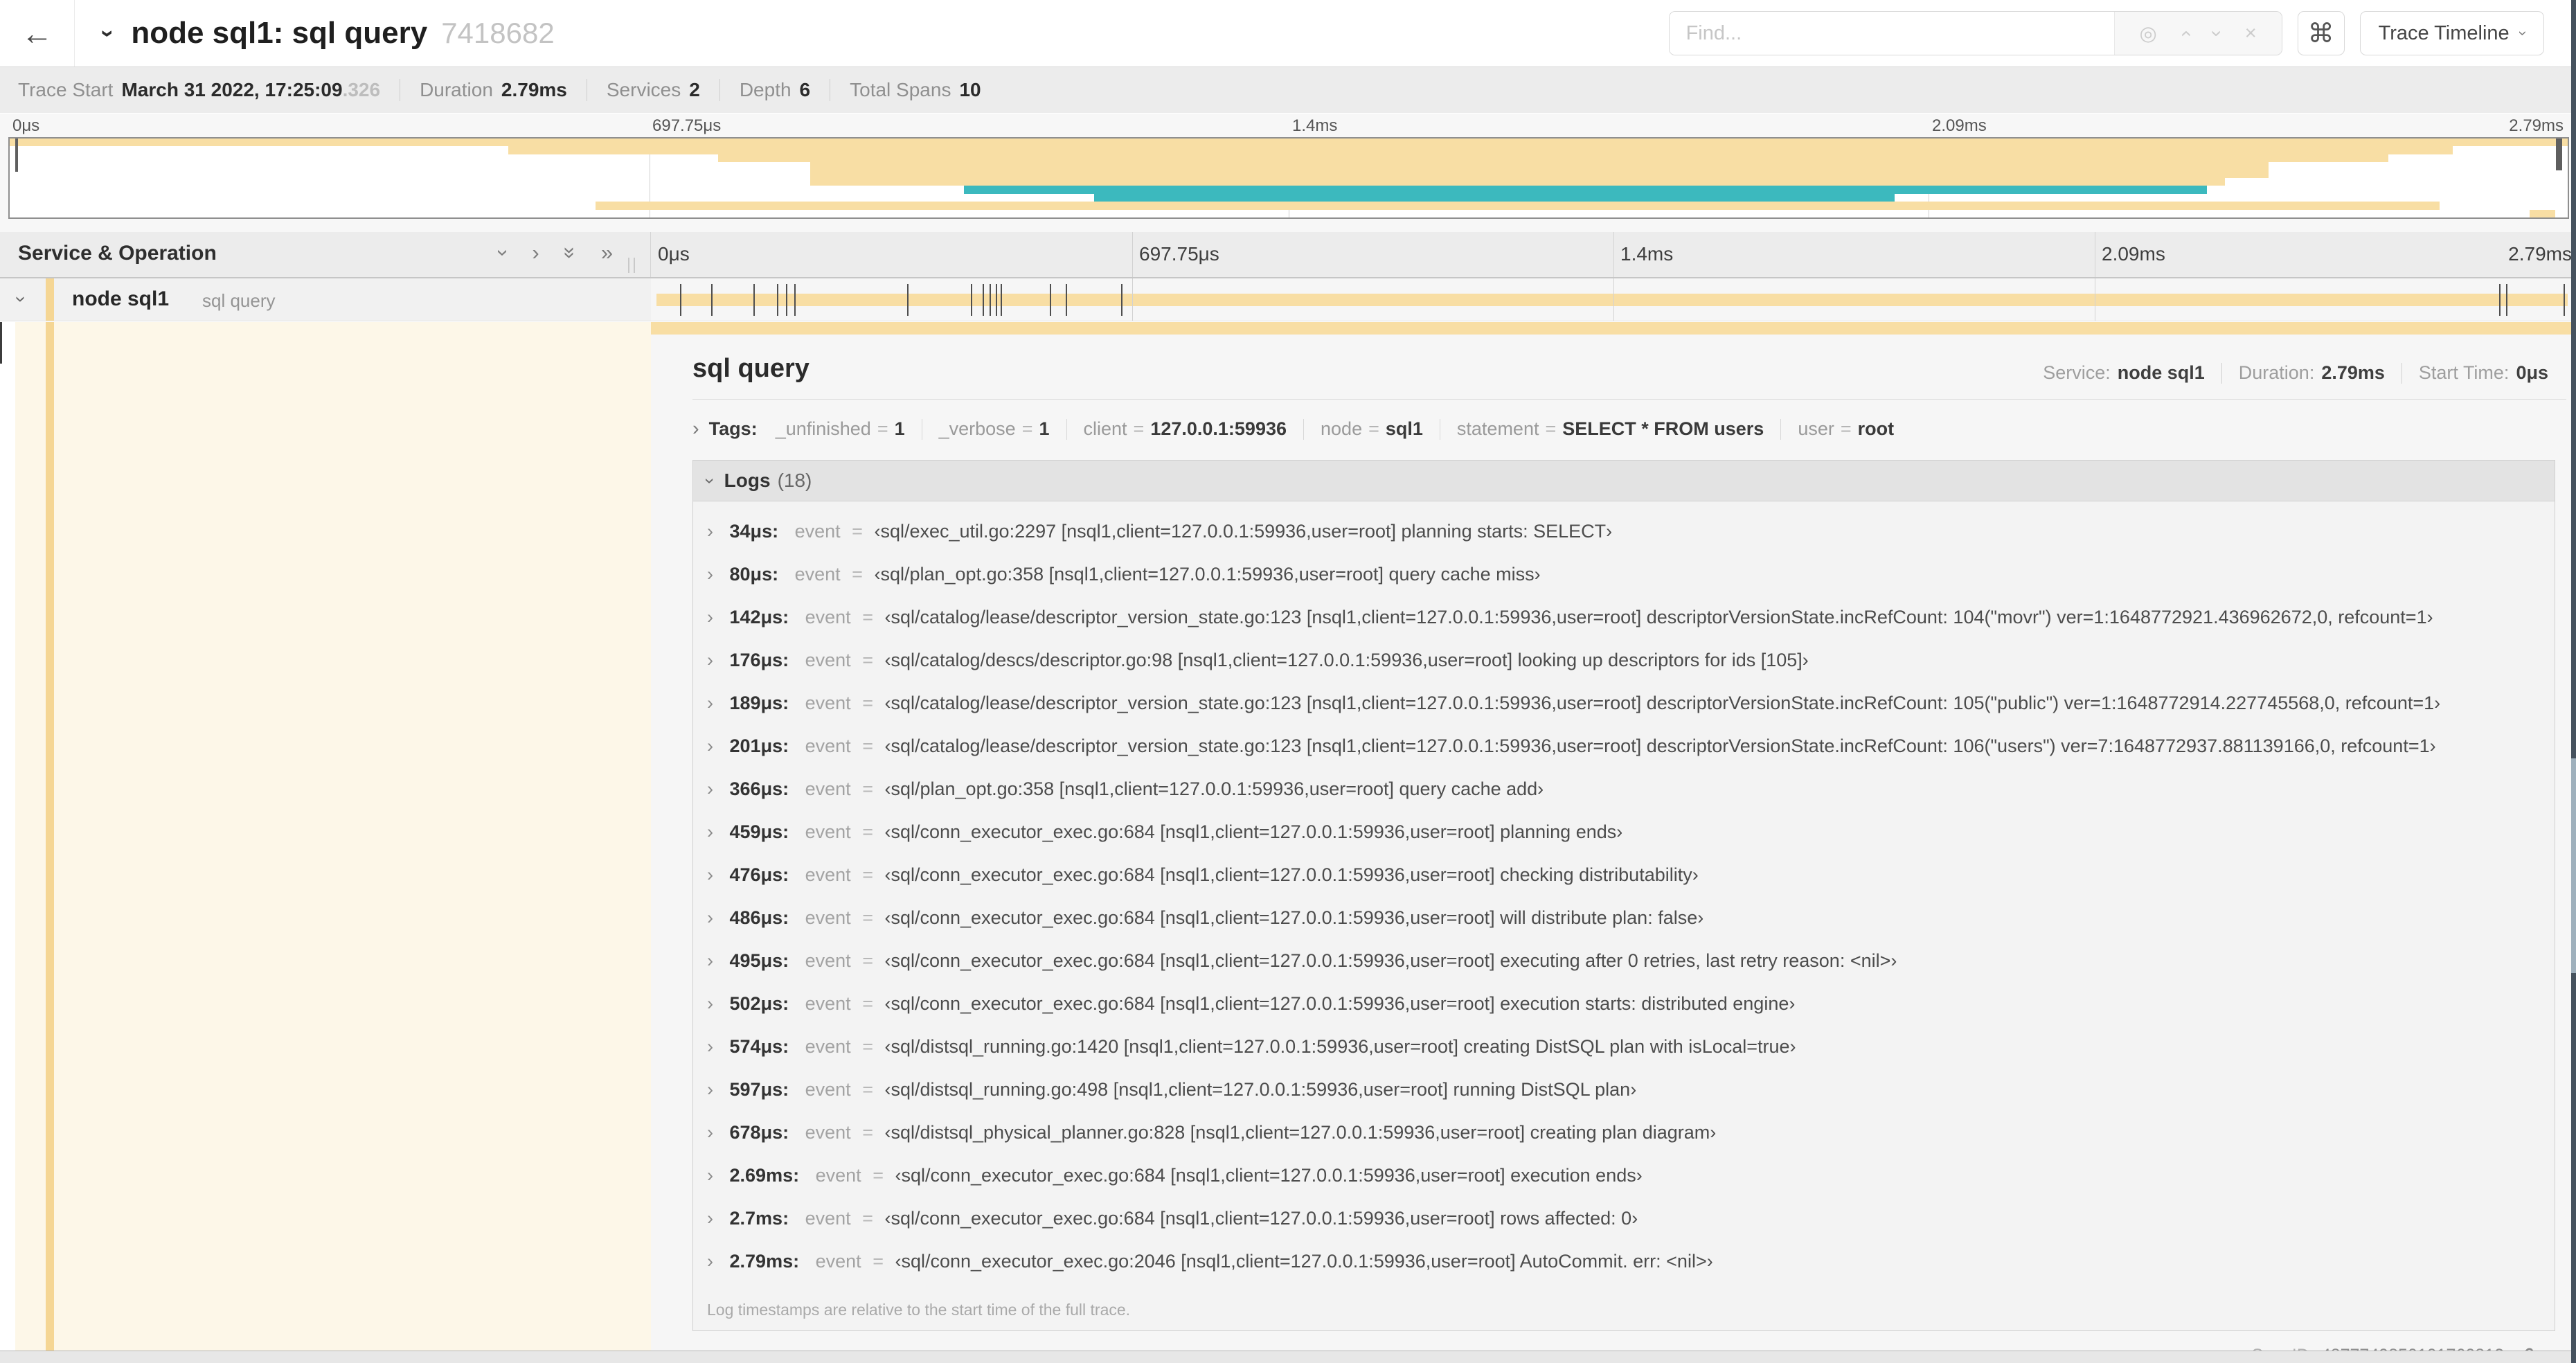  Describe the element at coordinates (2147, 33) in the screenshot. I see `locate-icon: ◎` at that location.